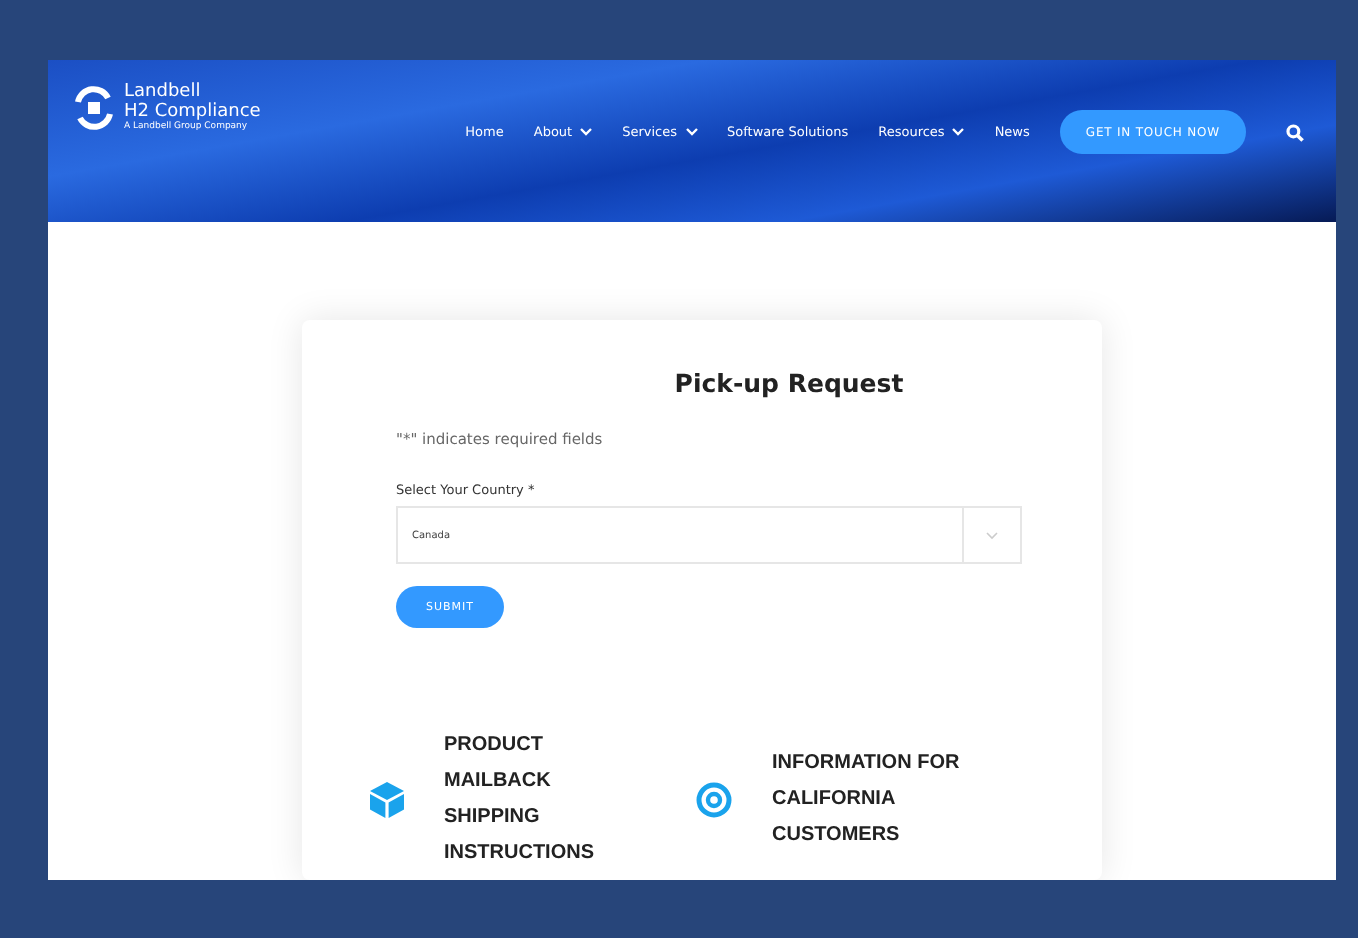 The width and height of the screenshot is (1358, 938). I want to click on brand-name: Landbell, so click(163, 92).